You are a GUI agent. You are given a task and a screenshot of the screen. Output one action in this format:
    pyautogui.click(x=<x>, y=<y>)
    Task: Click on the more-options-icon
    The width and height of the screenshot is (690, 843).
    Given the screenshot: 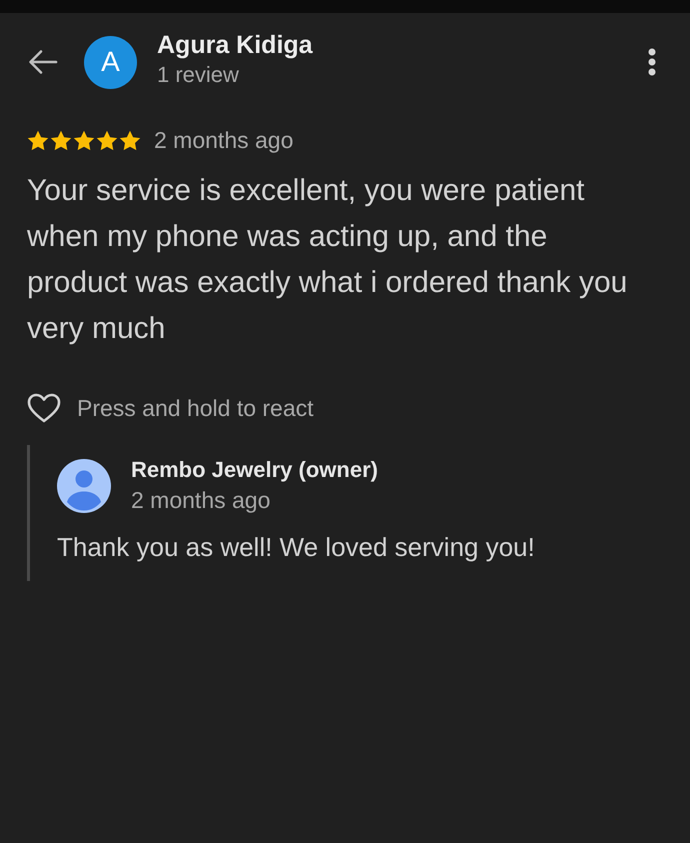 What is the action you would take?
    pyautogui.click(x=652, y=62)
    